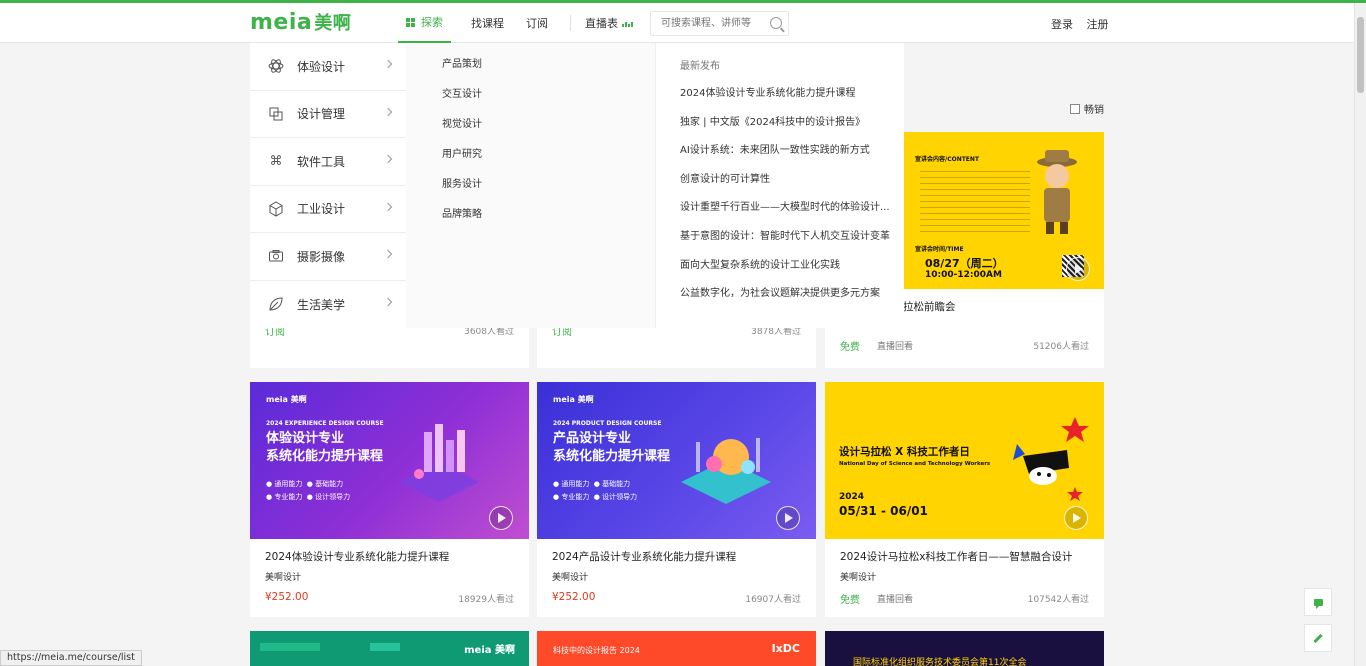 The height and width of the screenshot is (666, 1366). I want to click on strip-brand: meia 美啊, so click(489, 650).